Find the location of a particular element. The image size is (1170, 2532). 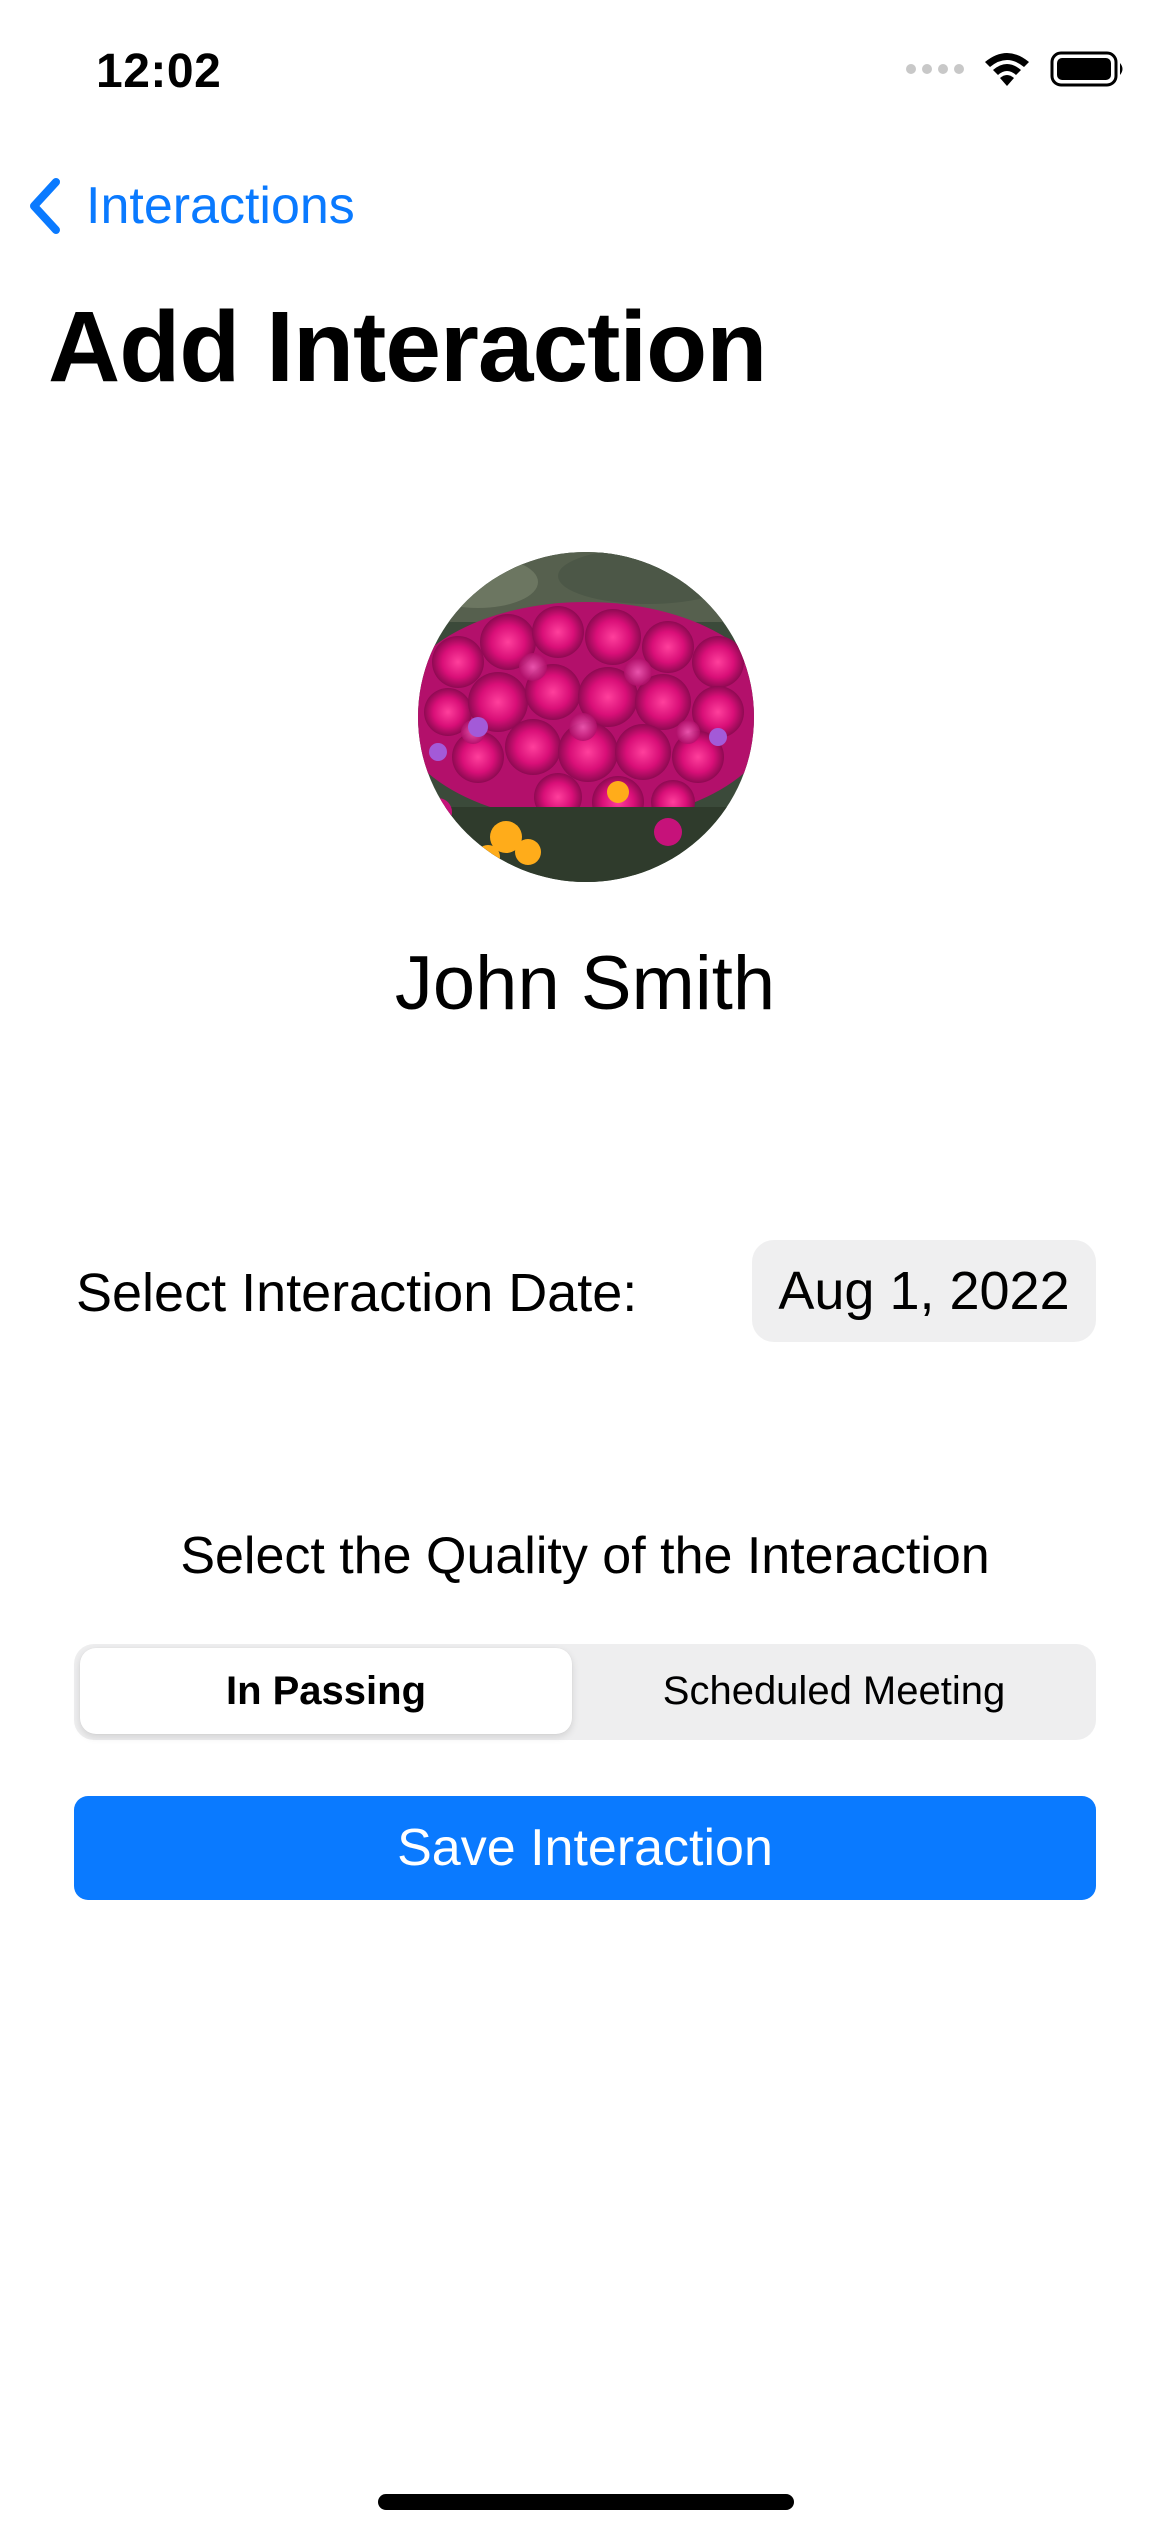

home-indicator is located at coordinates (586, 2502).